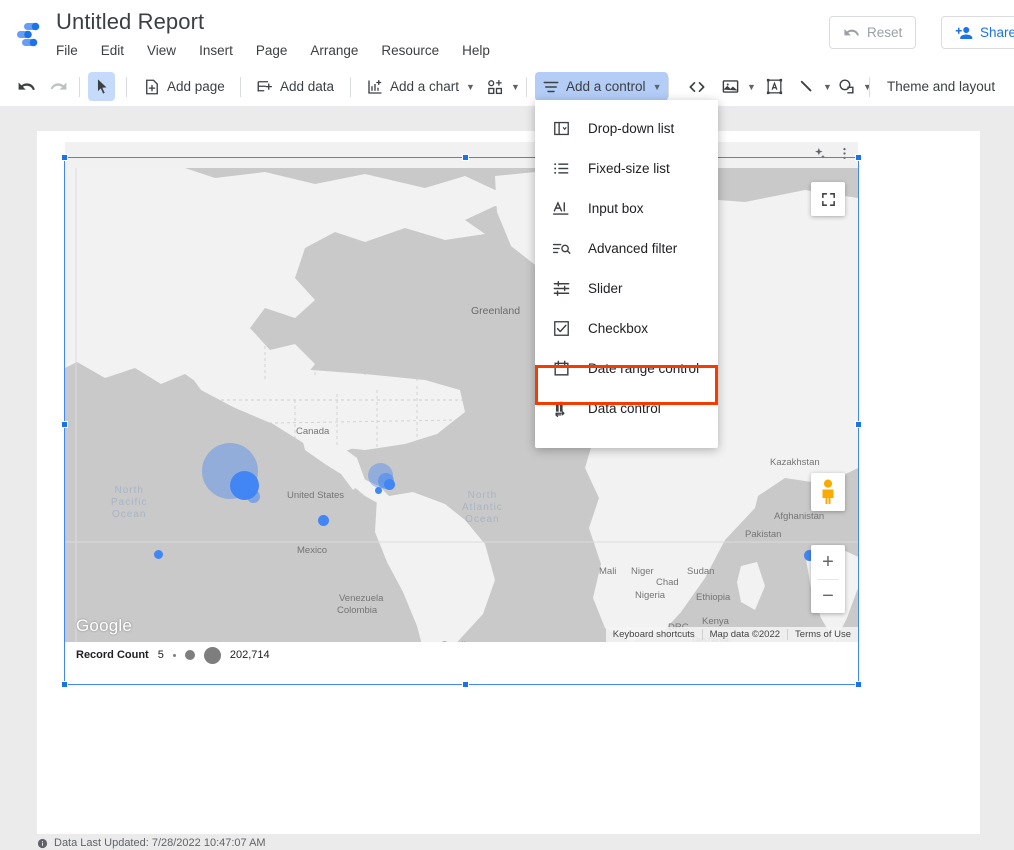 The height and width of the screenshot is (850, 1014). What do you see at coordinates (482, 50) in the screenshot?
I see `menu-help: Help` at bounding box center [482, 50].